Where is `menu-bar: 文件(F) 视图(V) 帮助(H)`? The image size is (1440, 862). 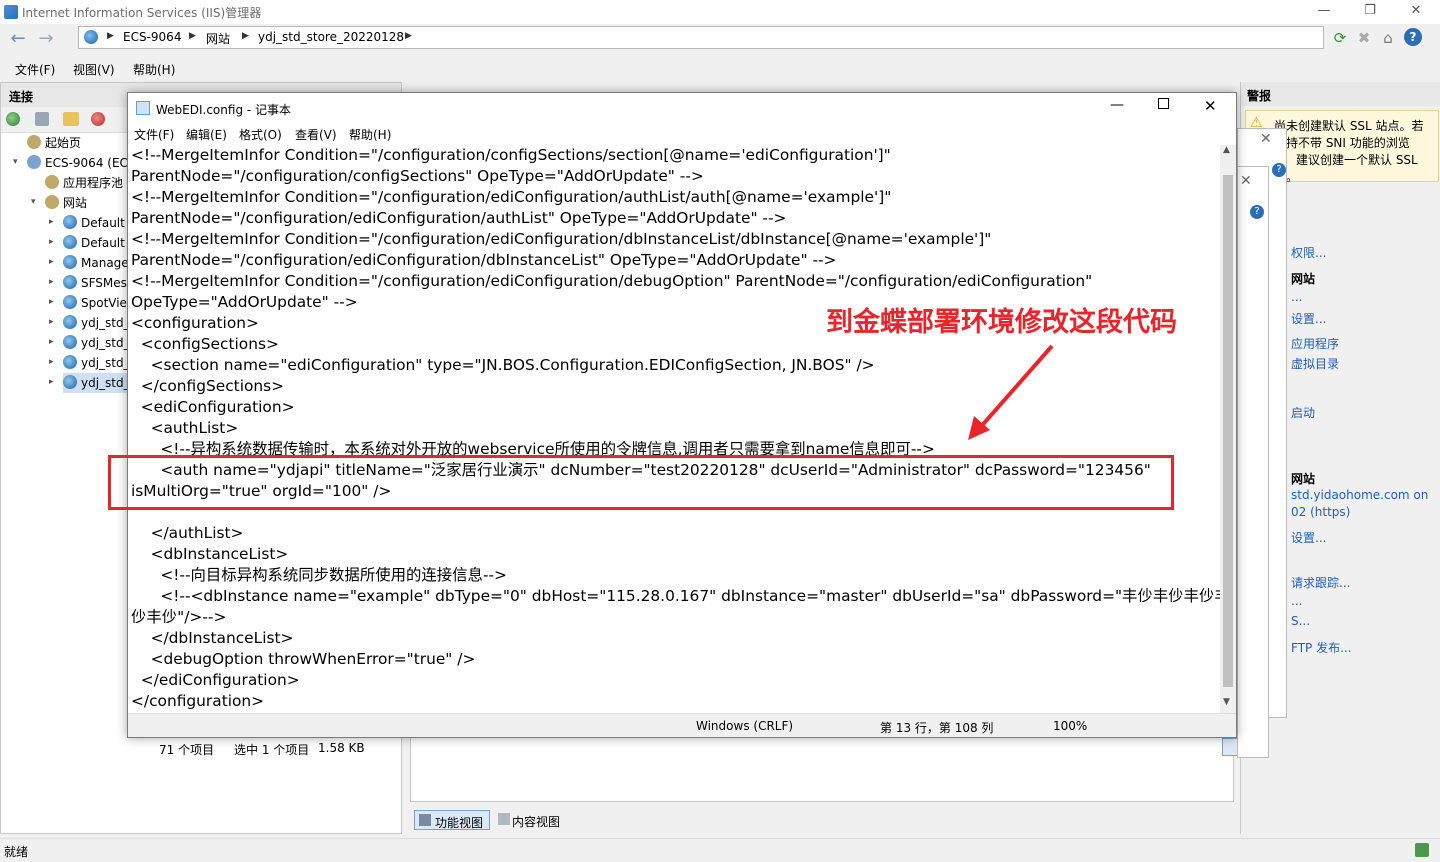
menu-bar: 文件(F) 视图(V) 帮助(H) is located at coordinates (720, 69).